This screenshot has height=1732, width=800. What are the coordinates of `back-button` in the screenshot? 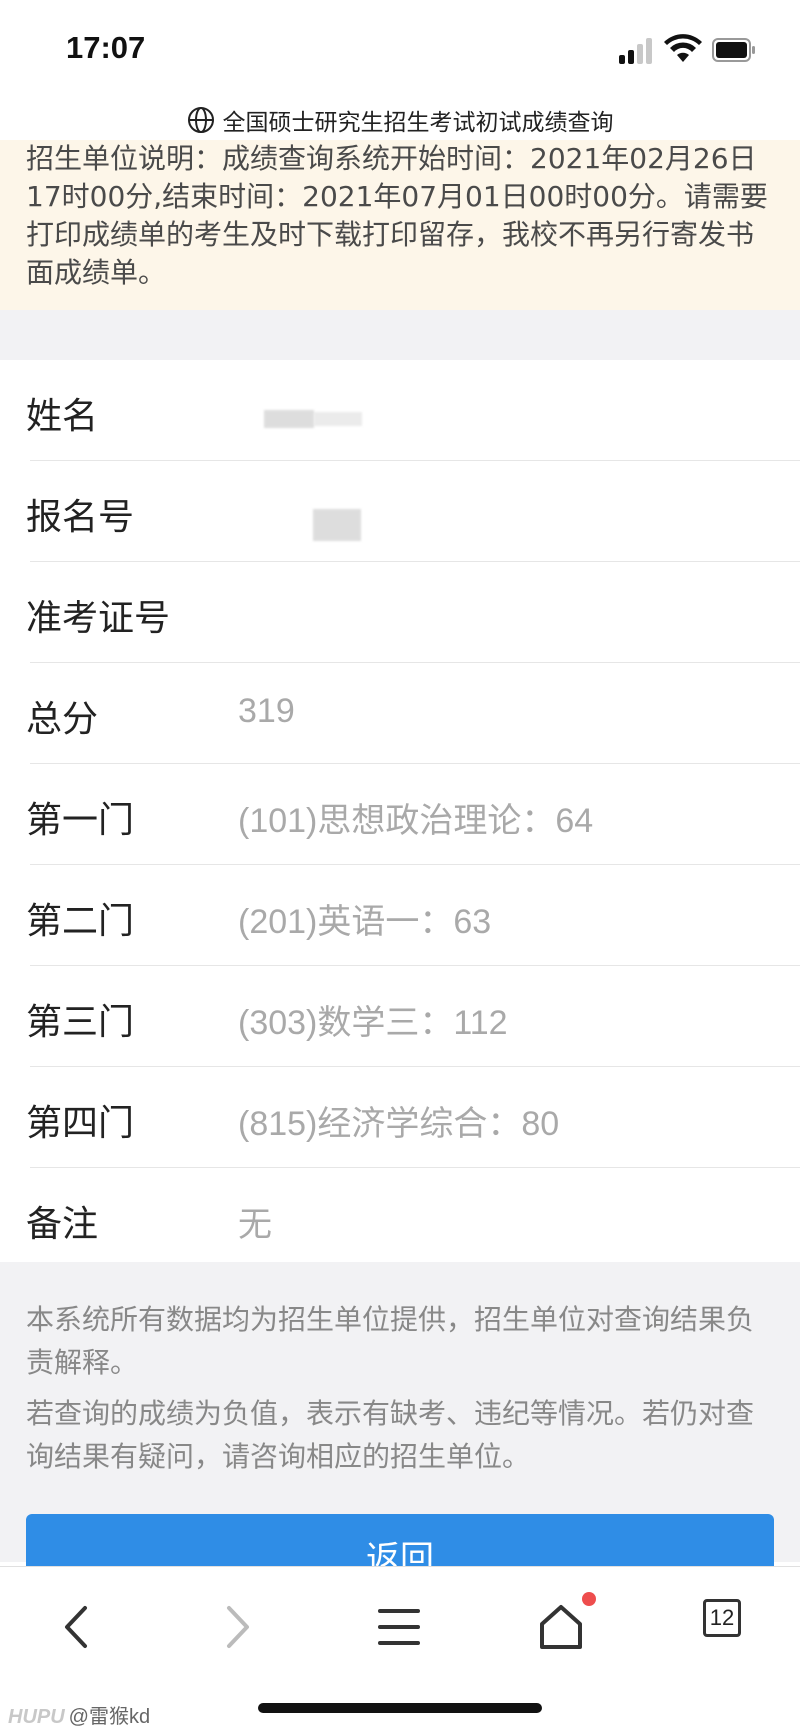 It's located at (76, 1627).